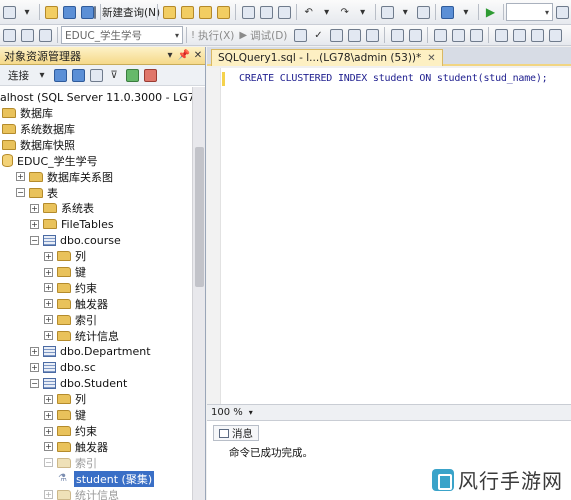 This screenshot has height=500, width=571. Describe the element at coordinates (62, 208) in the screenshot. I see `tree-node: + 系统表` at that location.